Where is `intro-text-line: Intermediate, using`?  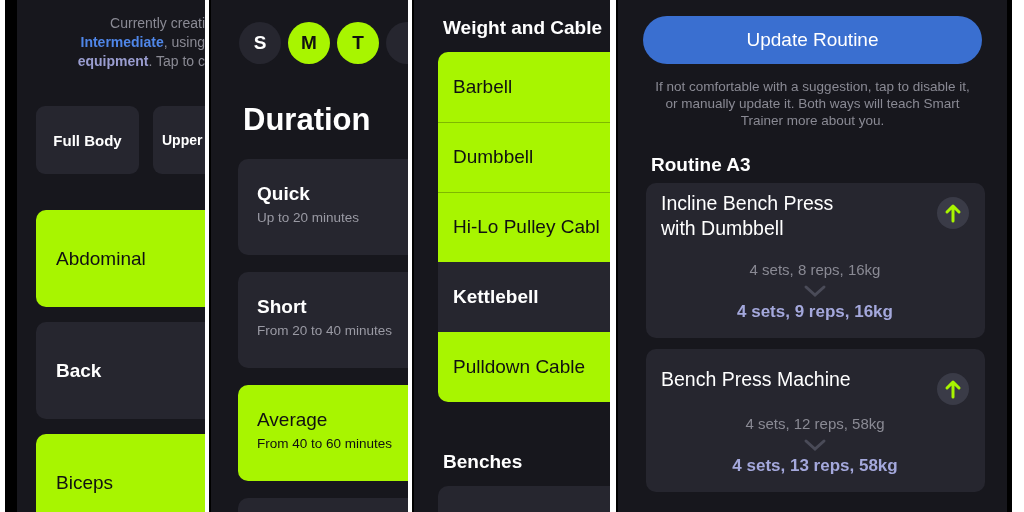
intro-text-line: Intermediate, using is located at coordinates (142, 42).